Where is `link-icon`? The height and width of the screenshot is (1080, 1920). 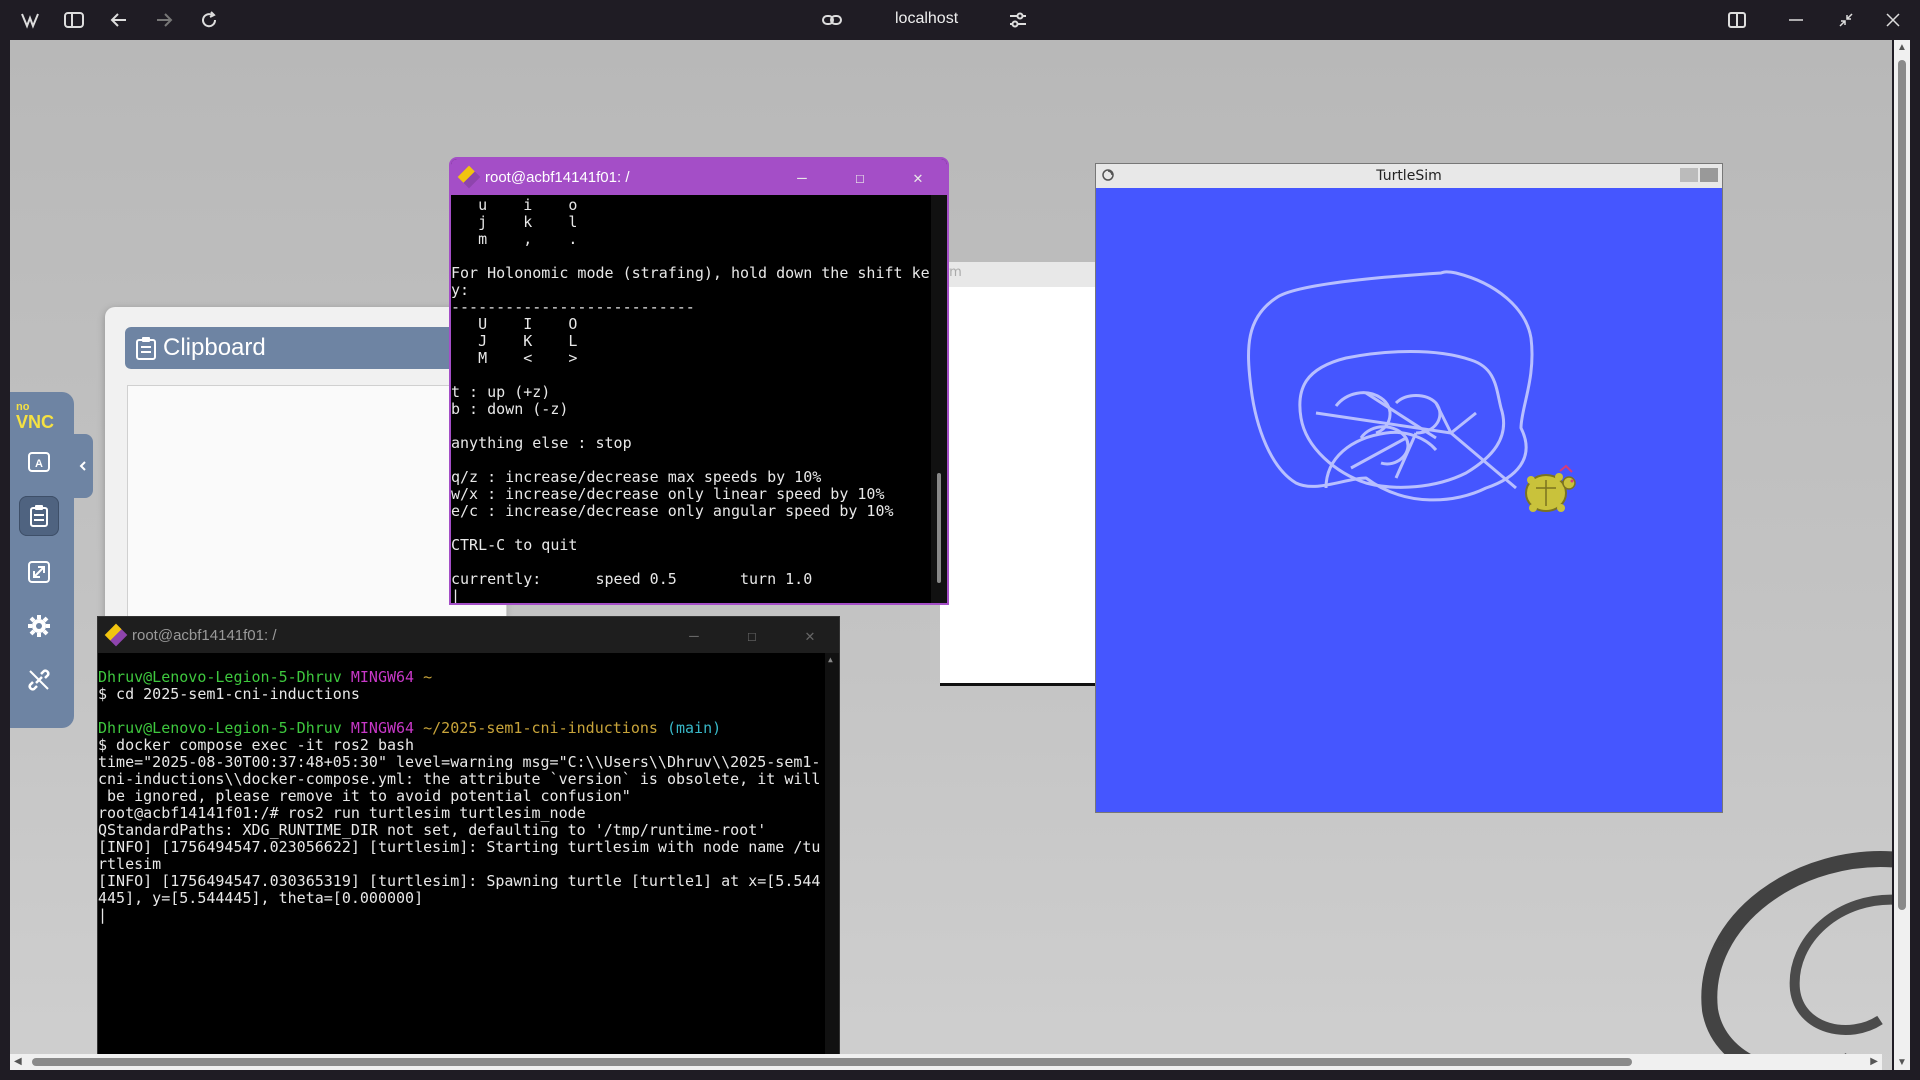 link-icon is located at coordinates (832, 20).